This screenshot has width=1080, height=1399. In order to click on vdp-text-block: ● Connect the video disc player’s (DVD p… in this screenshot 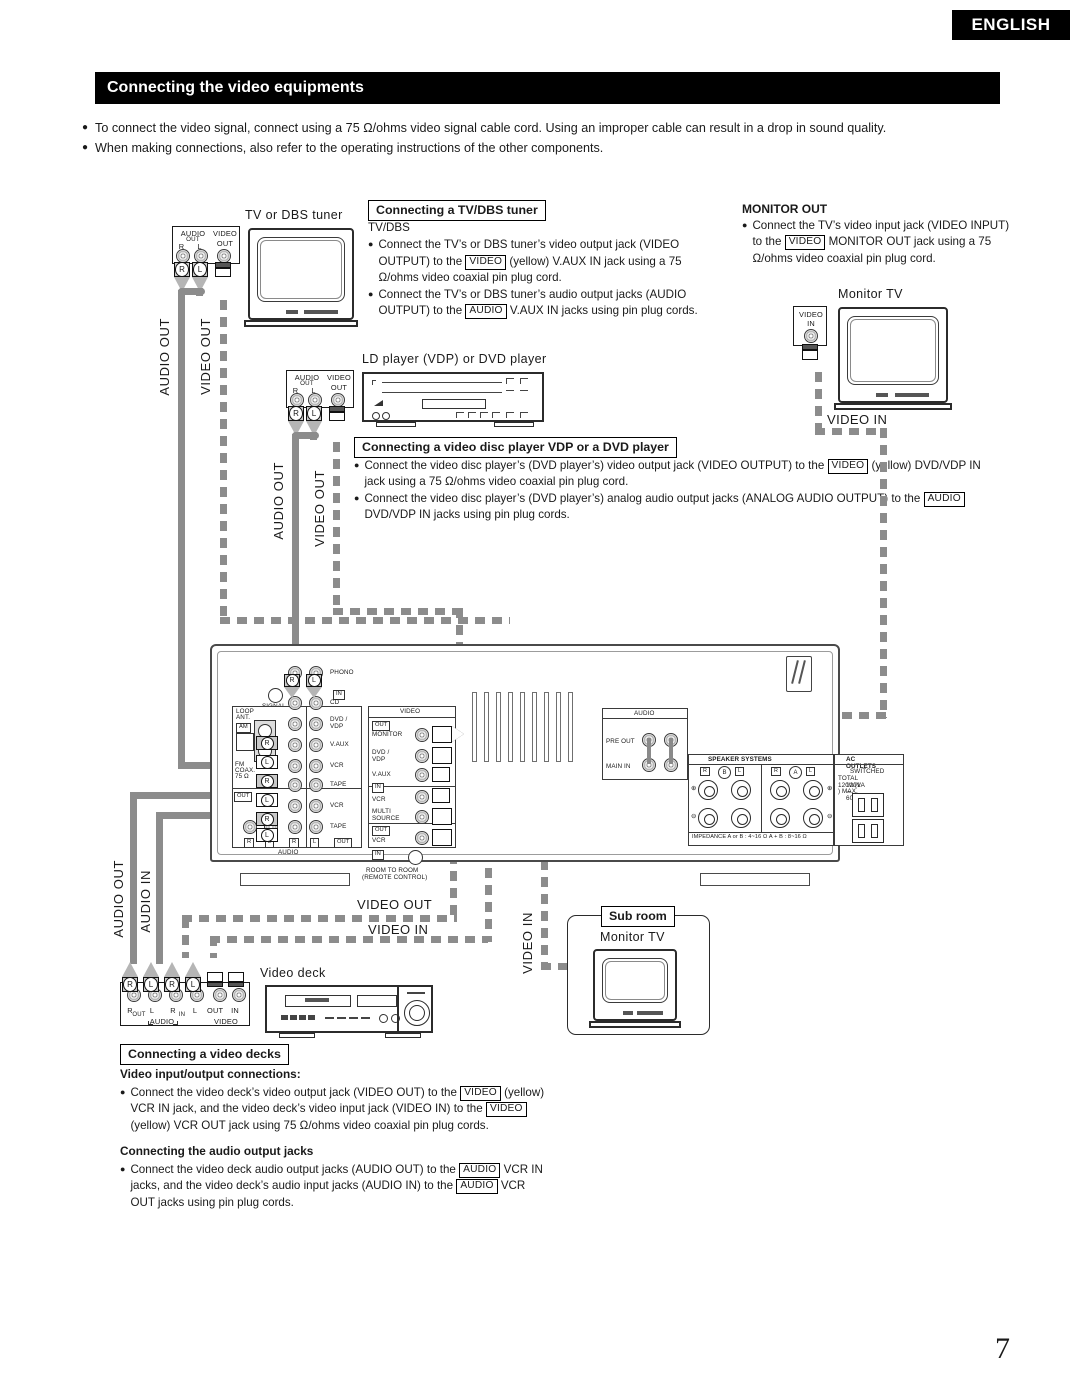, I will do `click(679, 491)`.